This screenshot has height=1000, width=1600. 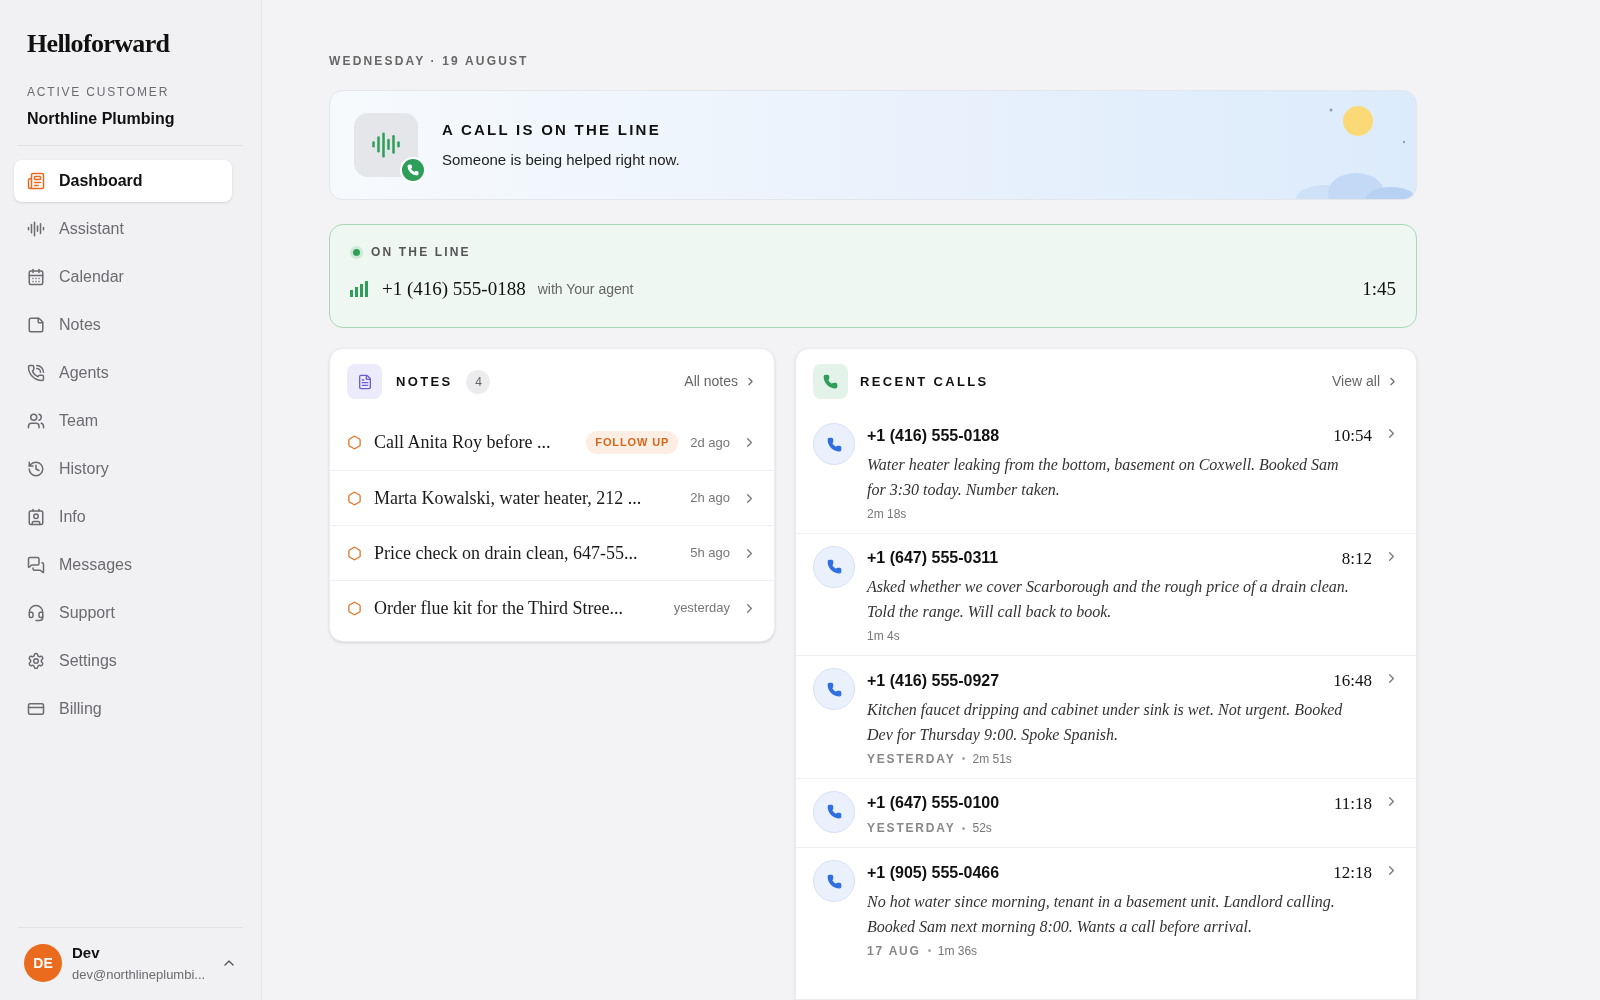 I want to click on note-row: Order flue kit for the Third Stree... yesterday, so click(x=552, y=607).